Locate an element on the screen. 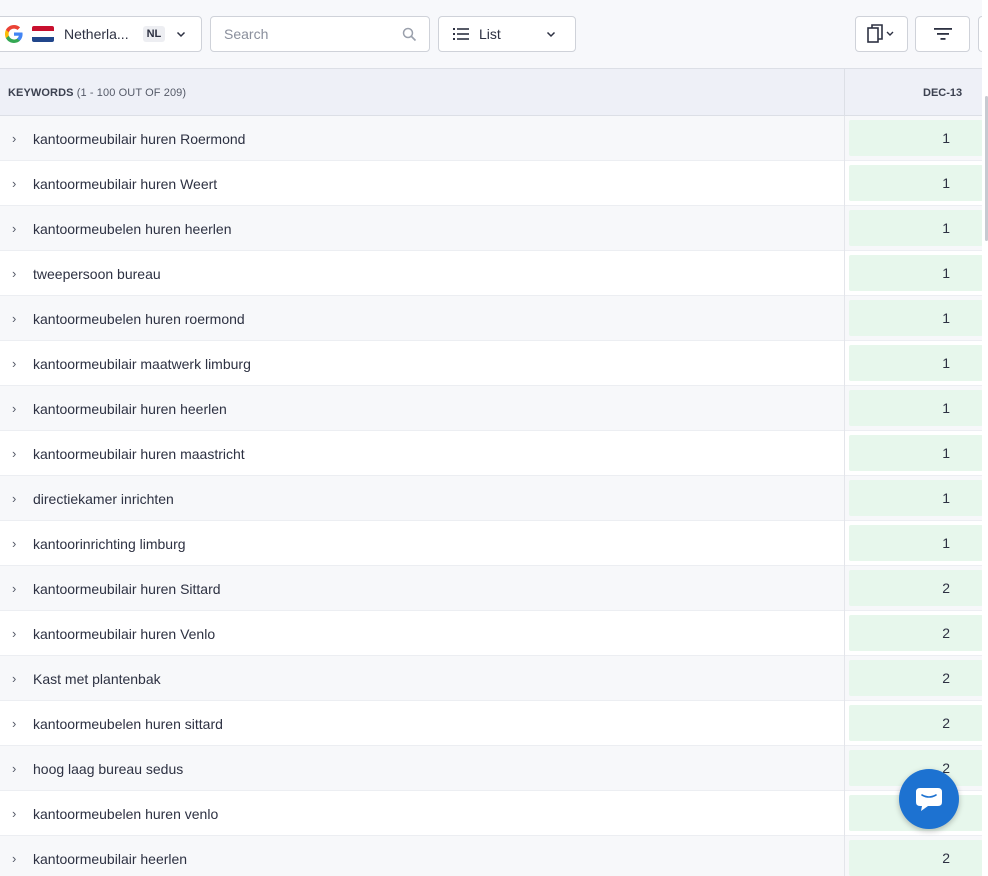  search-input: Search is located at coordinates (320, 34).